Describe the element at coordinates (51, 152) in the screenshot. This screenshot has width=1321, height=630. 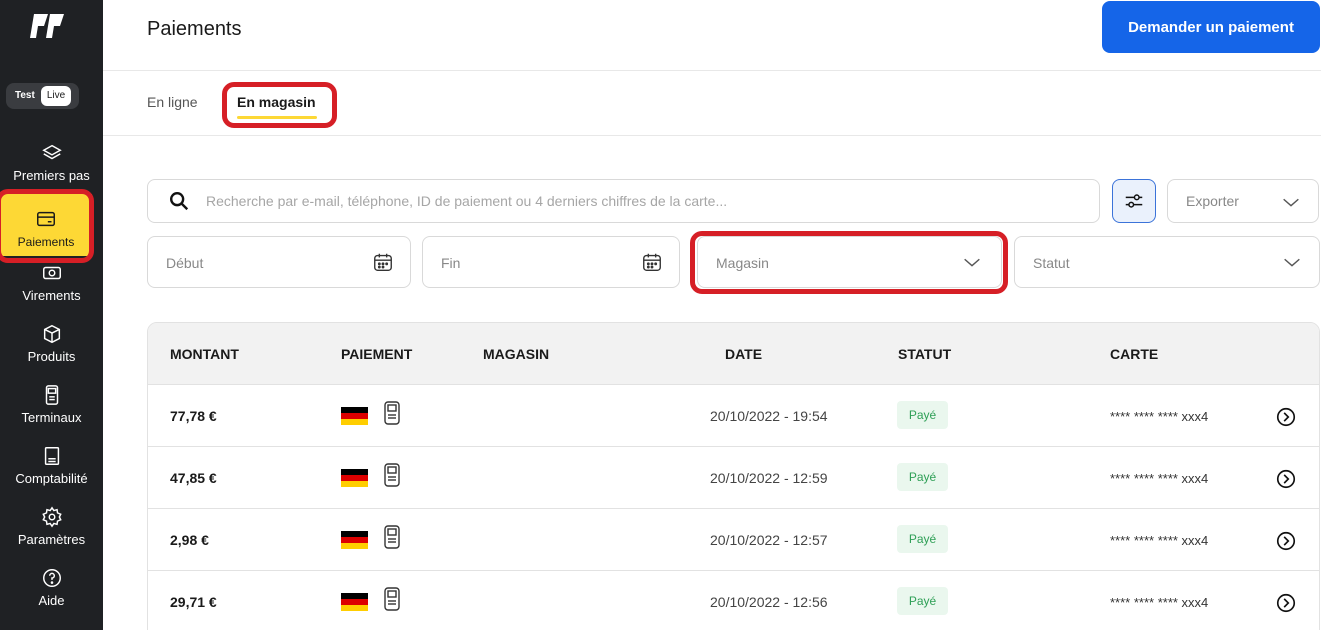
I see `layers-icon` at that location.